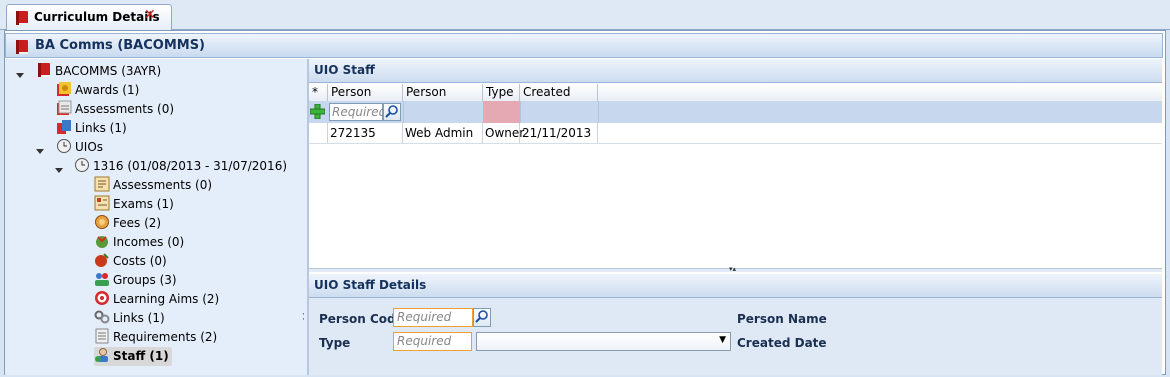 The width and height of the screenshot is (1170, 377). Describe the element at coordinates (335, 343) in the screenshot. I see `type-label: Type` at that location.